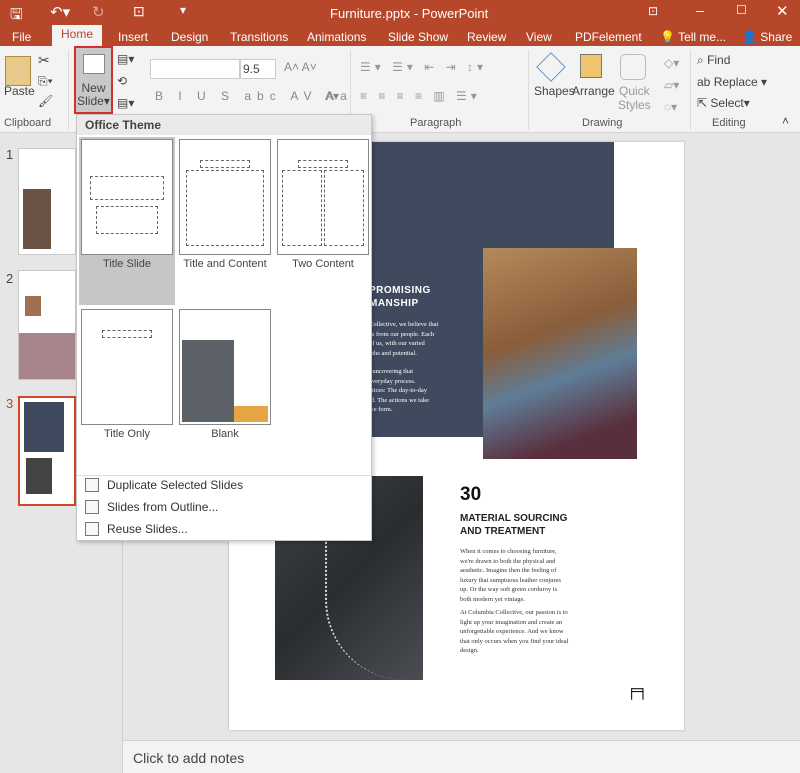  What do you see at coordinates (18, 71) in the screenshot?
I see `paste-icon` at bounding box center [18, 71].